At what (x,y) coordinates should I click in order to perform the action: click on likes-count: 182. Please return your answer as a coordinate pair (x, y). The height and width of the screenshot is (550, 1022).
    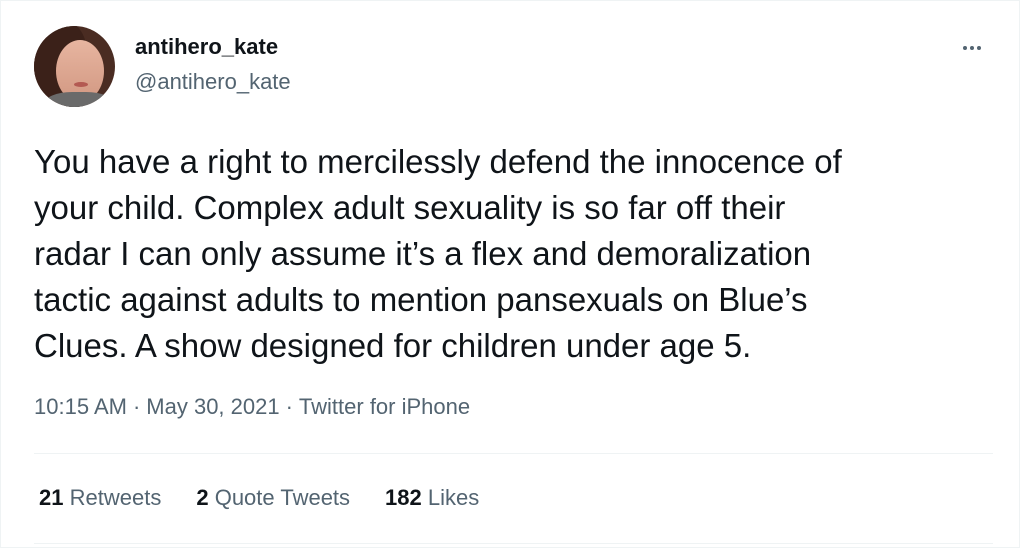
    Looking at the image, I should click on (403, 497).